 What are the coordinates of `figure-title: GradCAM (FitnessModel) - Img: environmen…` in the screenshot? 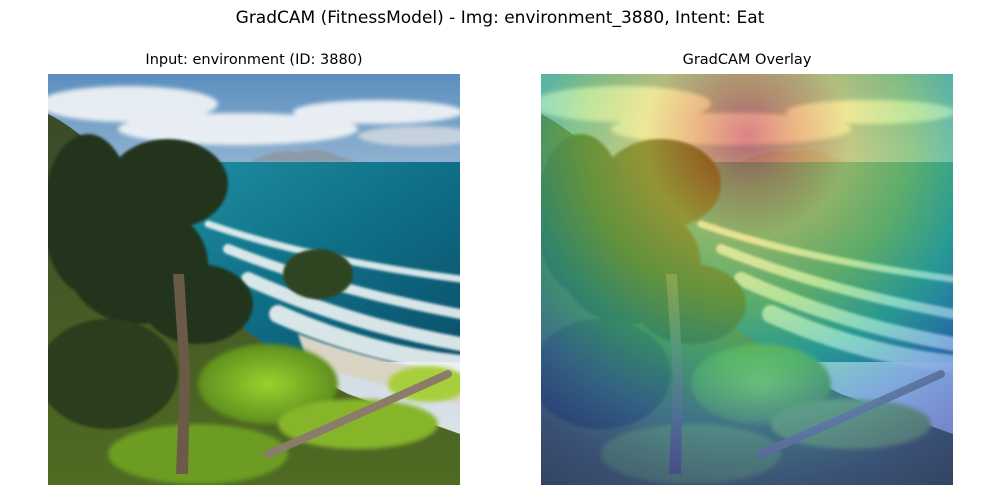 It's located at (500, 18).